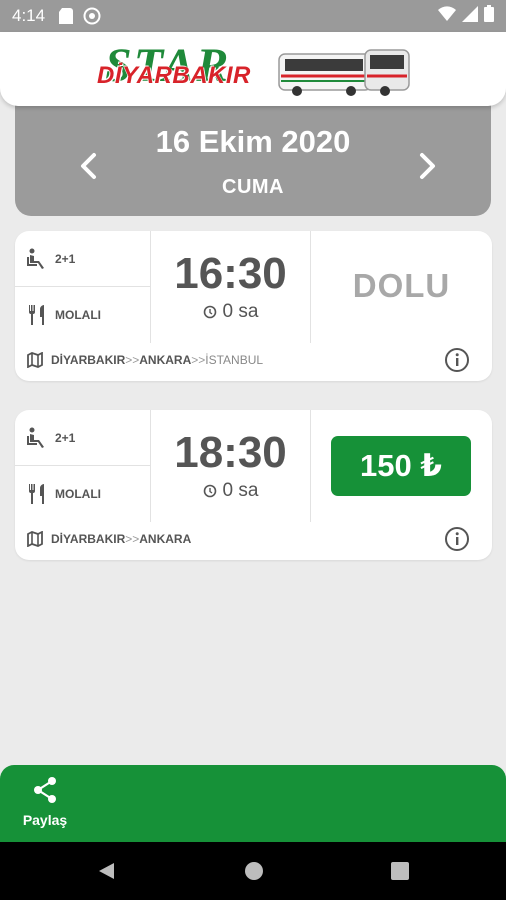  Describe the element at coordinates (29, 15) in the screenshot. I see `status-time: 4:14` at that location.